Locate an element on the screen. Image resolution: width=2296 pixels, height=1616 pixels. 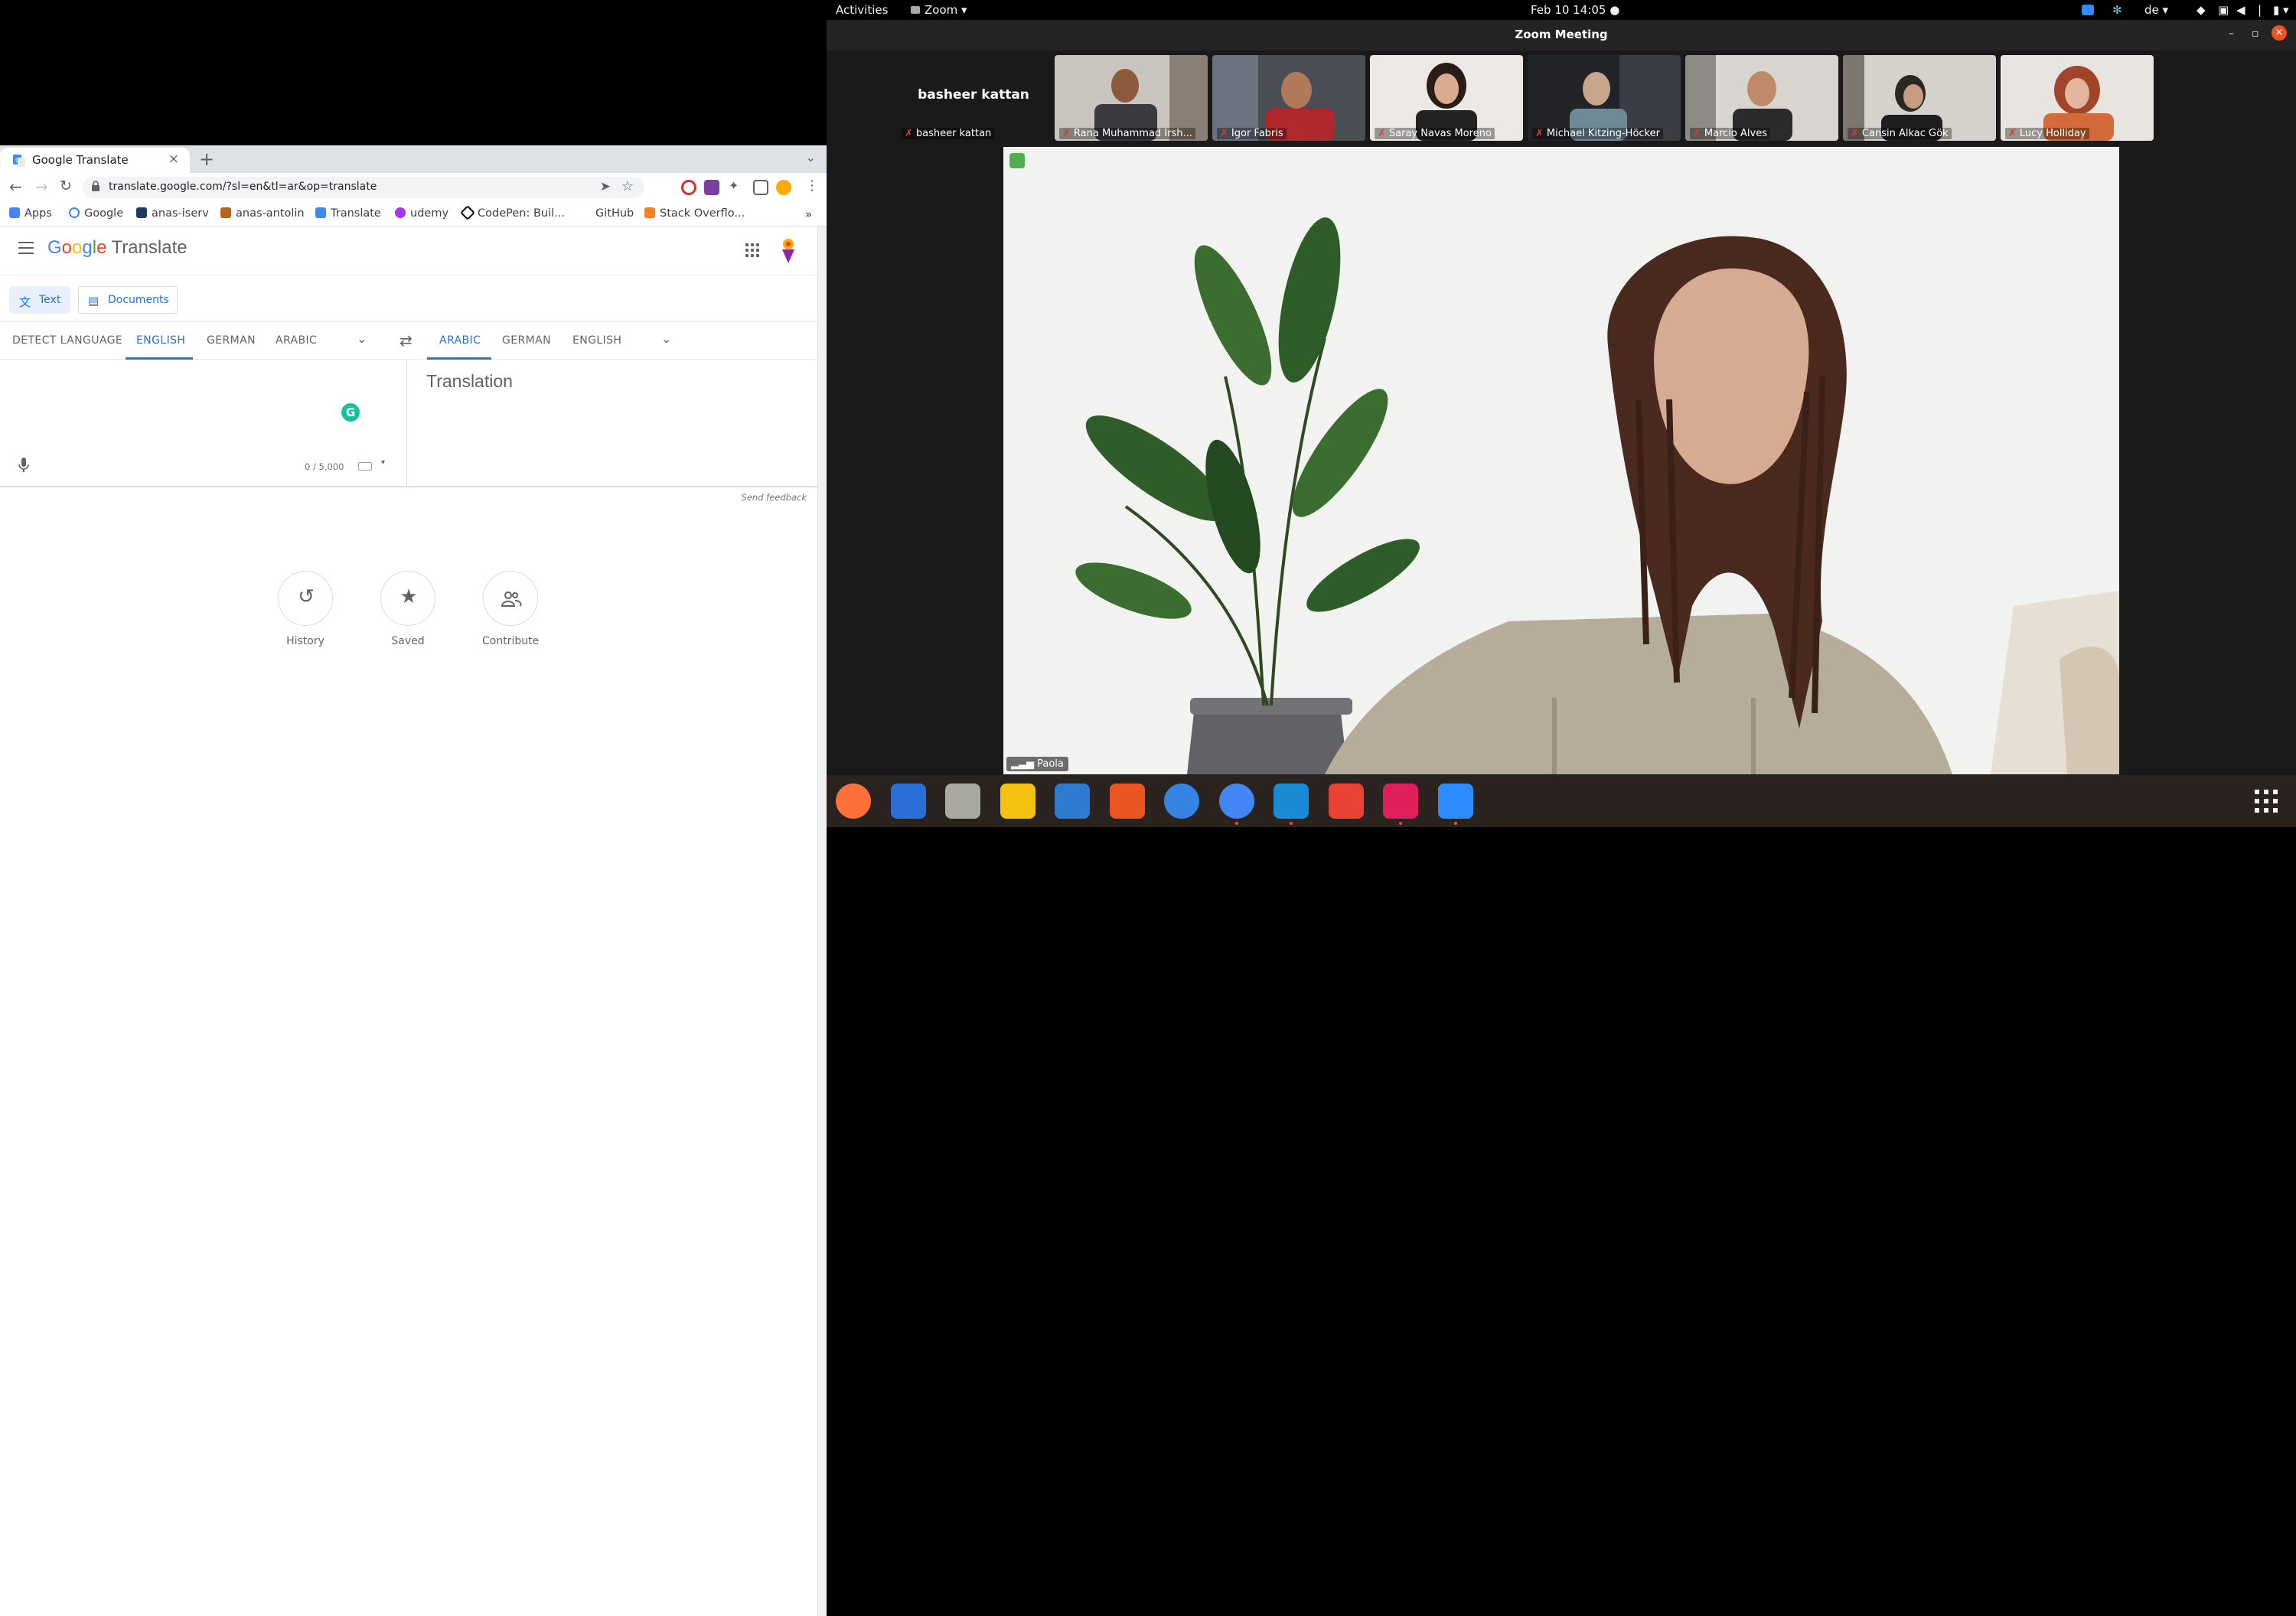
slack-icon is located at coordinates (1400, 801).